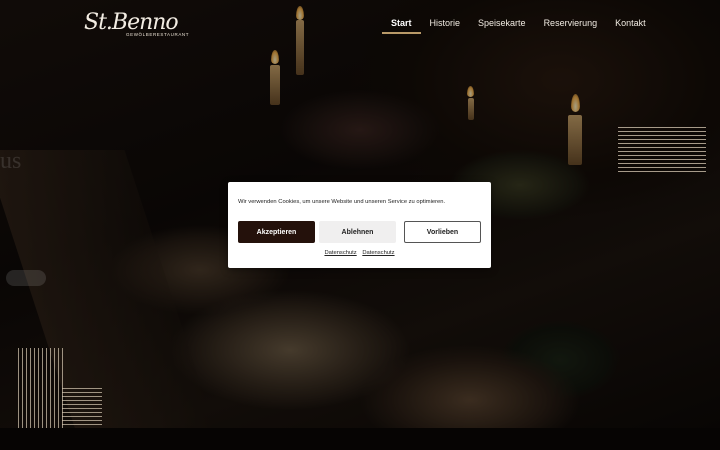  Describe the element at coordinates (378, 253) in the screenshot. I see `privacy-link-2: Datenschutz` at that location.